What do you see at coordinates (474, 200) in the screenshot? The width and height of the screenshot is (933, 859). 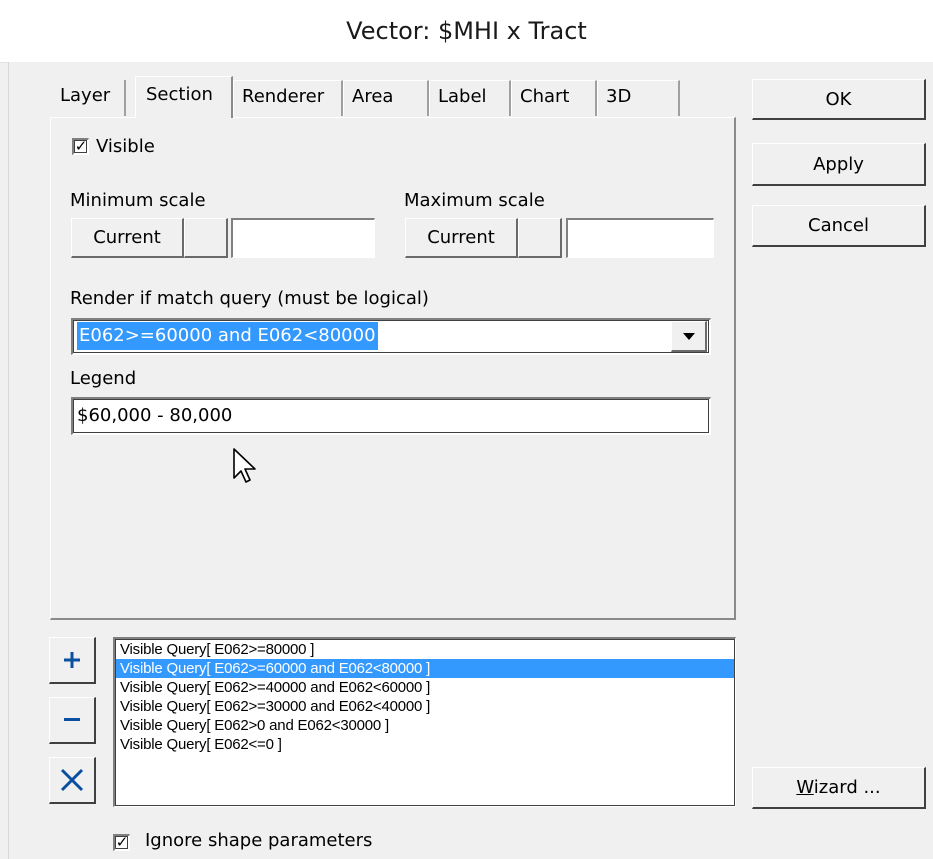 I see `maximum-scale-label: Maximum scale` at bounding box center [474, 200].